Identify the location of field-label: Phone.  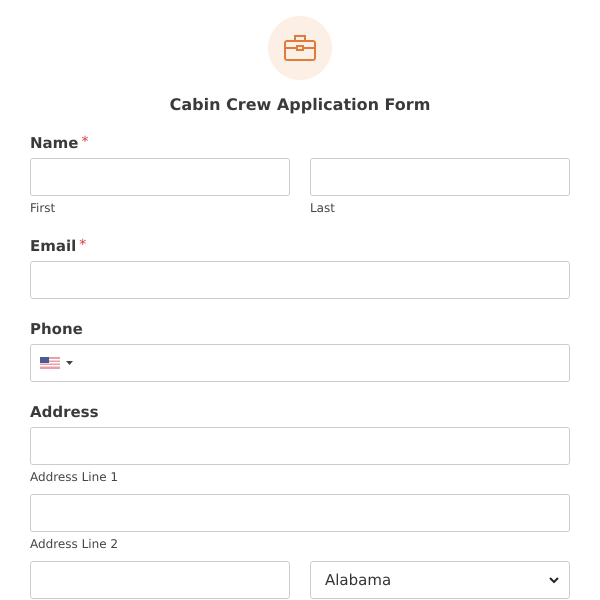
(56, 329).